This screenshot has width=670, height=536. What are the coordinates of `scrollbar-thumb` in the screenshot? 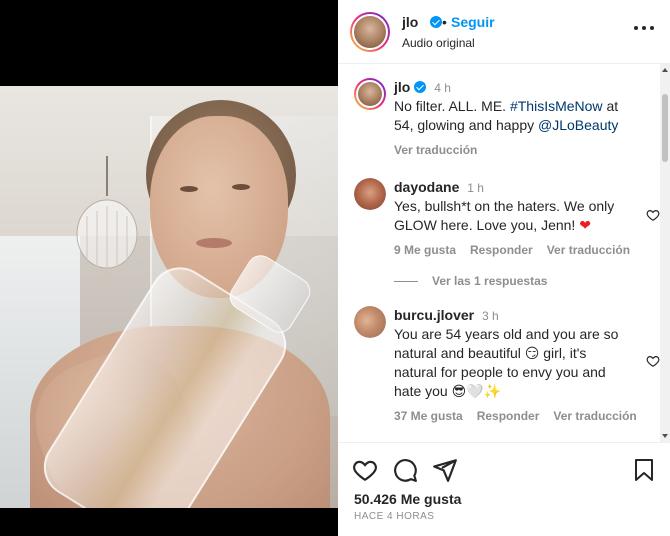 It's located at (665, 128).